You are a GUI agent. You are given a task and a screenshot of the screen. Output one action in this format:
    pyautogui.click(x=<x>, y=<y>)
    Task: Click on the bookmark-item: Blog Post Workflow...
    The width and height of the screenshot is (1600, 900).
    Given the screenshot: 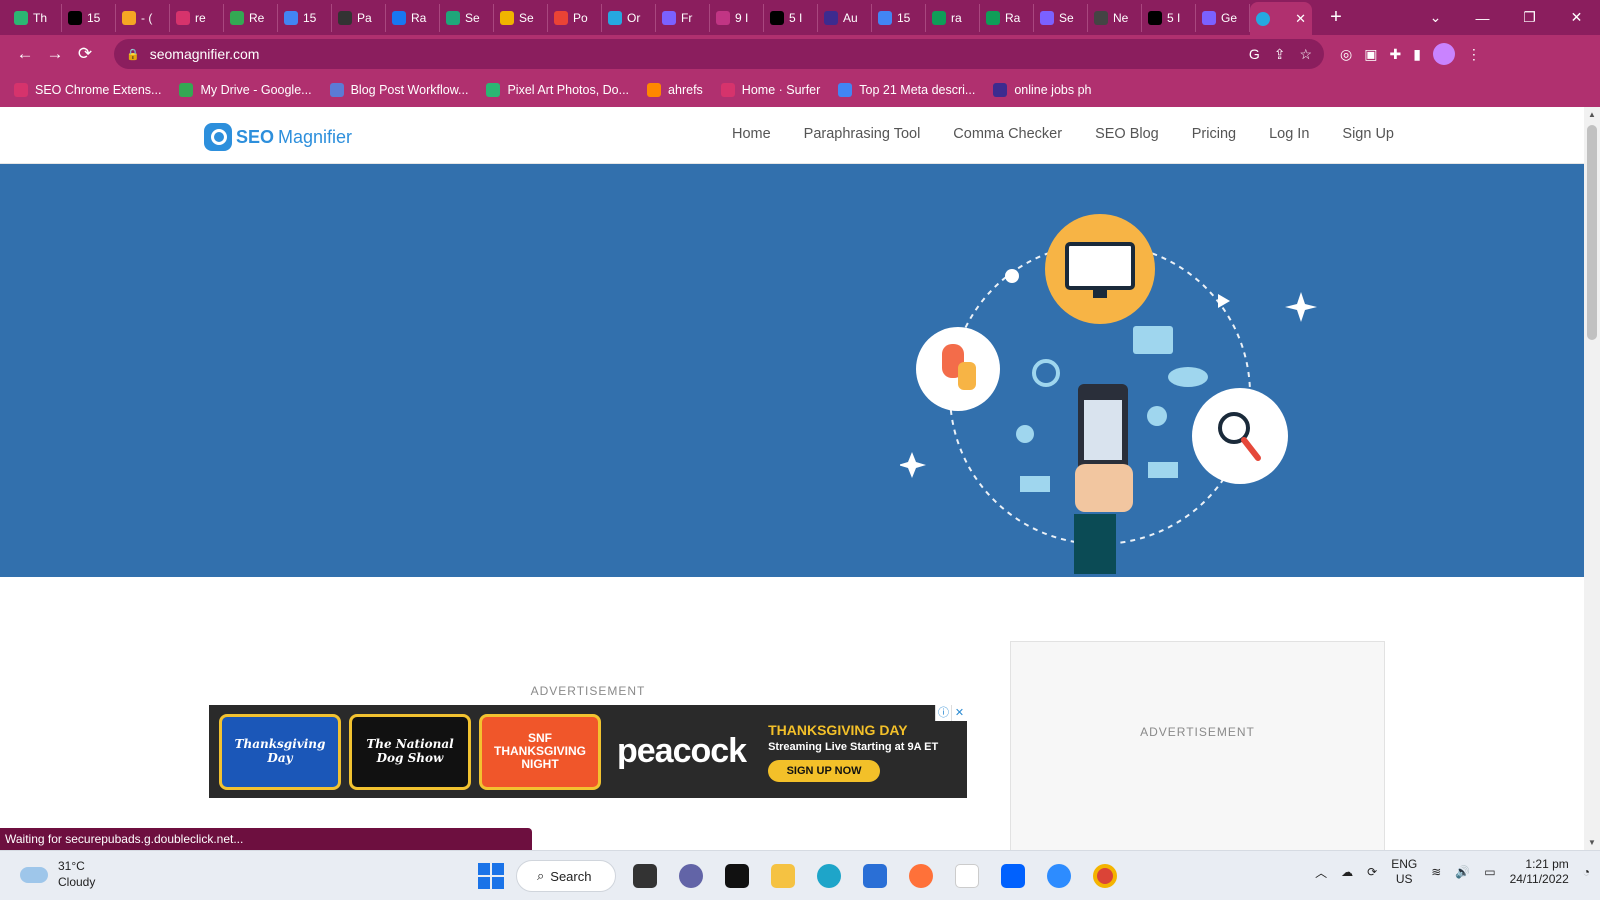 What is the action you would take?
    pyautogui.click(x=398, y=90)
    